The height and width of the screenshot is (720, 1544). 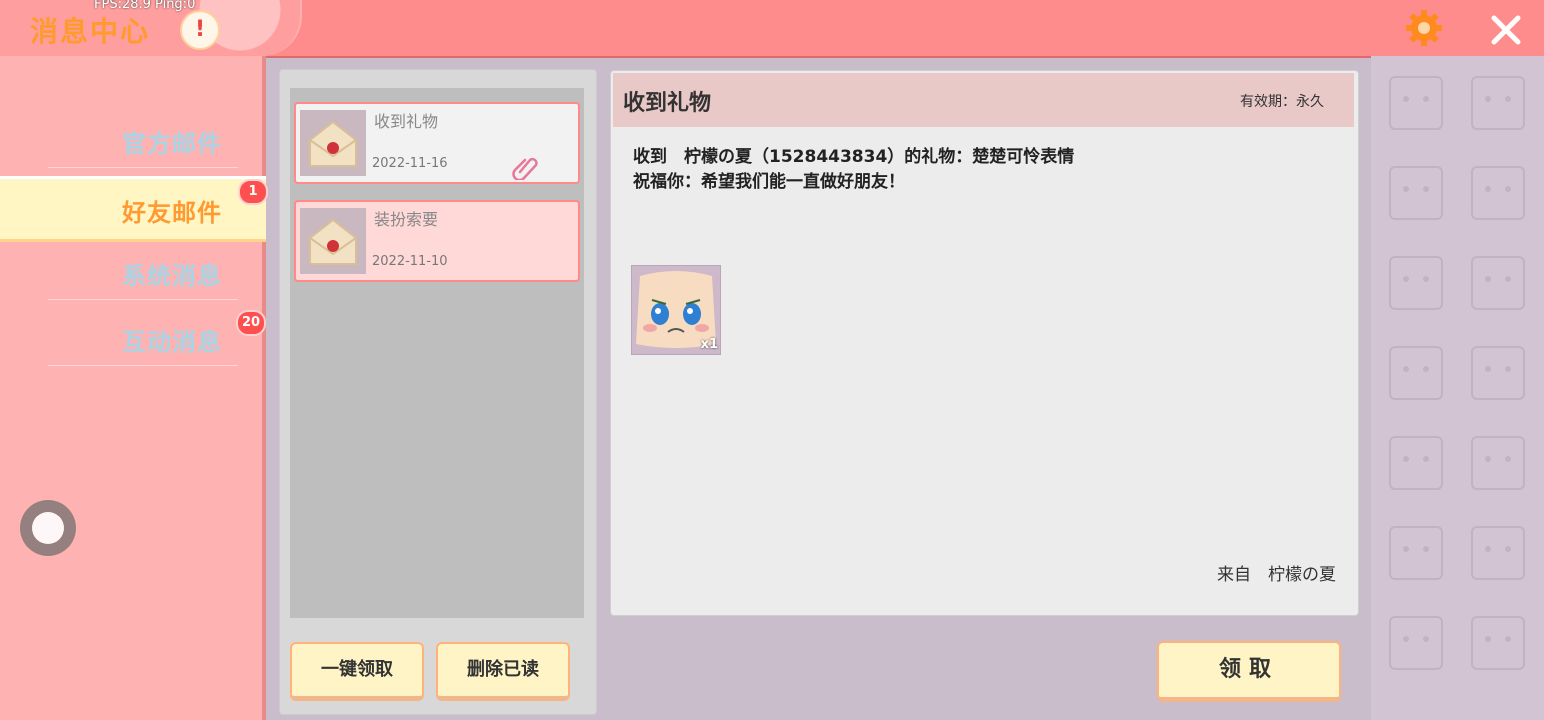 What do you see at coordinates (772, 29) in the screenshot?
I see `top-bar: 消息中心 ! FPS:28.9 Ping:0` at bounding box center [772, 29].